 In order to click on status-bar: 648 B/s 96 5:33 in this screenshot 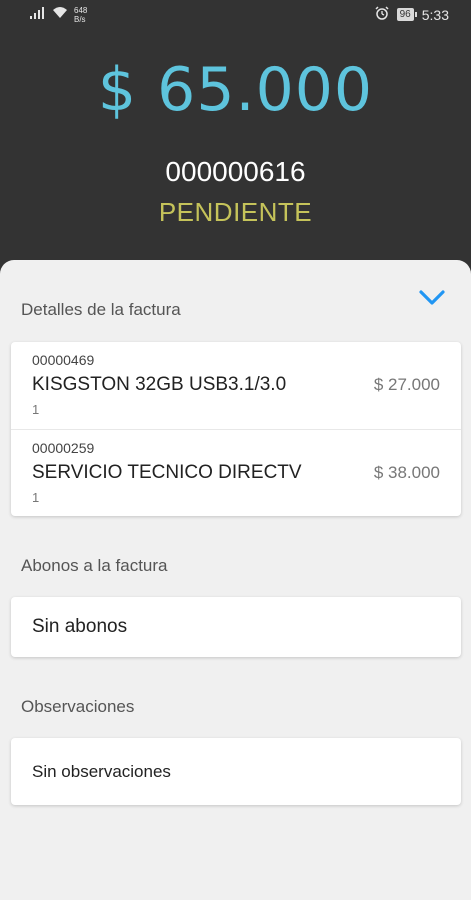, I will do `click(235, 15)`.